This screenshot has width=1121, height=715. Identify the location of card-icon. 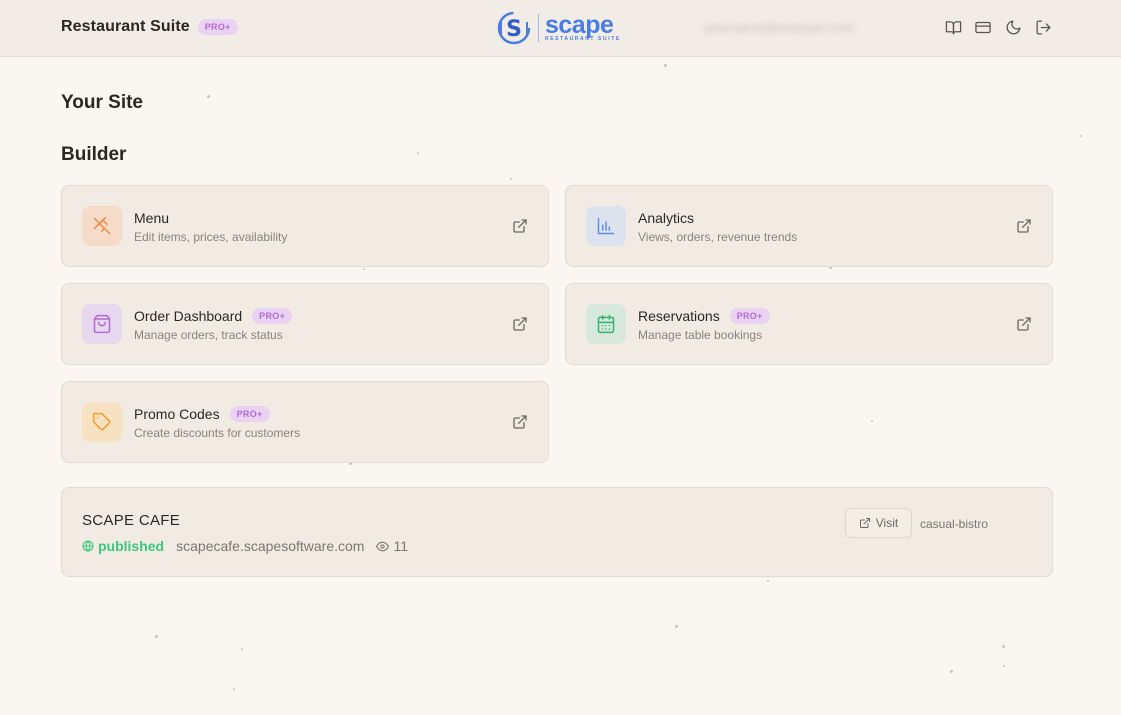
(983, 27).